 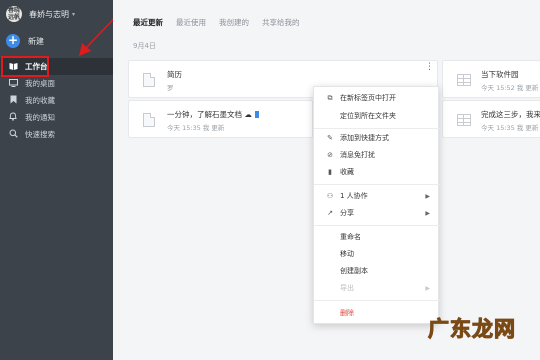 What do you see at coordinates (354, 196) in the screenshot?
I see `menu-item-label: 1 人协作` at bounding box center [354, 196].